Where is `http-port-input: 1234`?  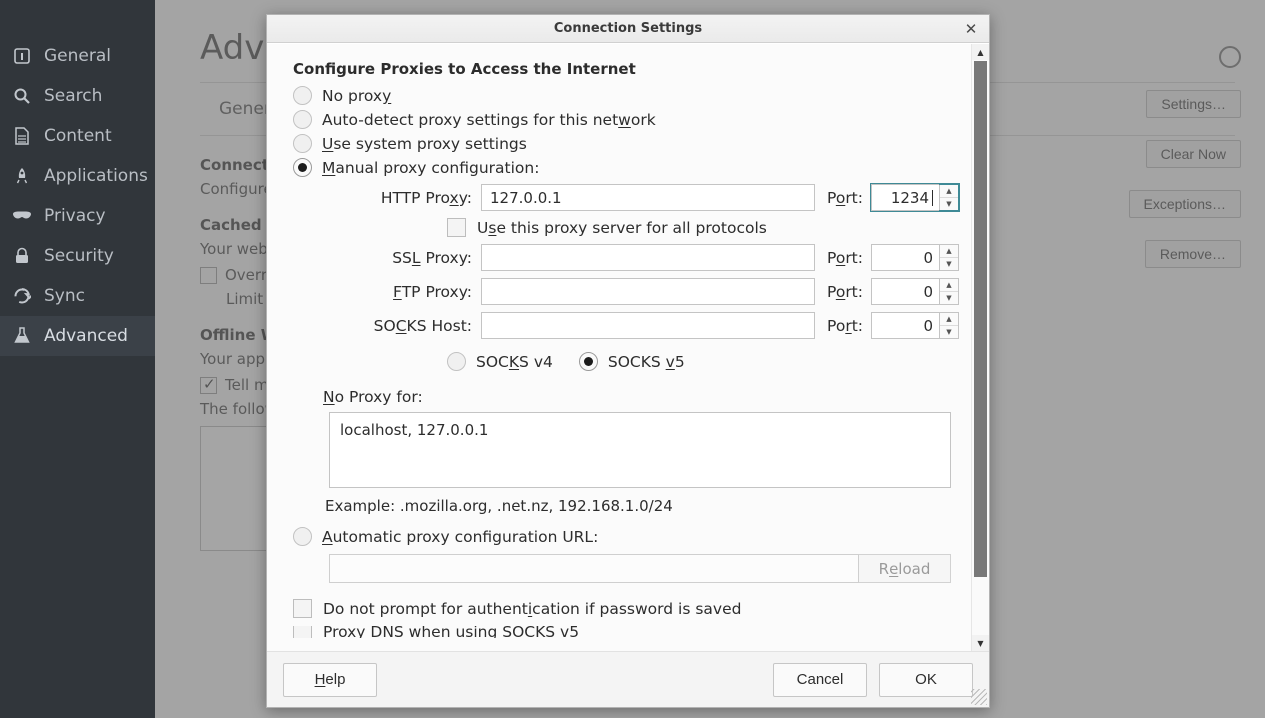 http-port-input: 1234 is located at coordinates (905, 197).